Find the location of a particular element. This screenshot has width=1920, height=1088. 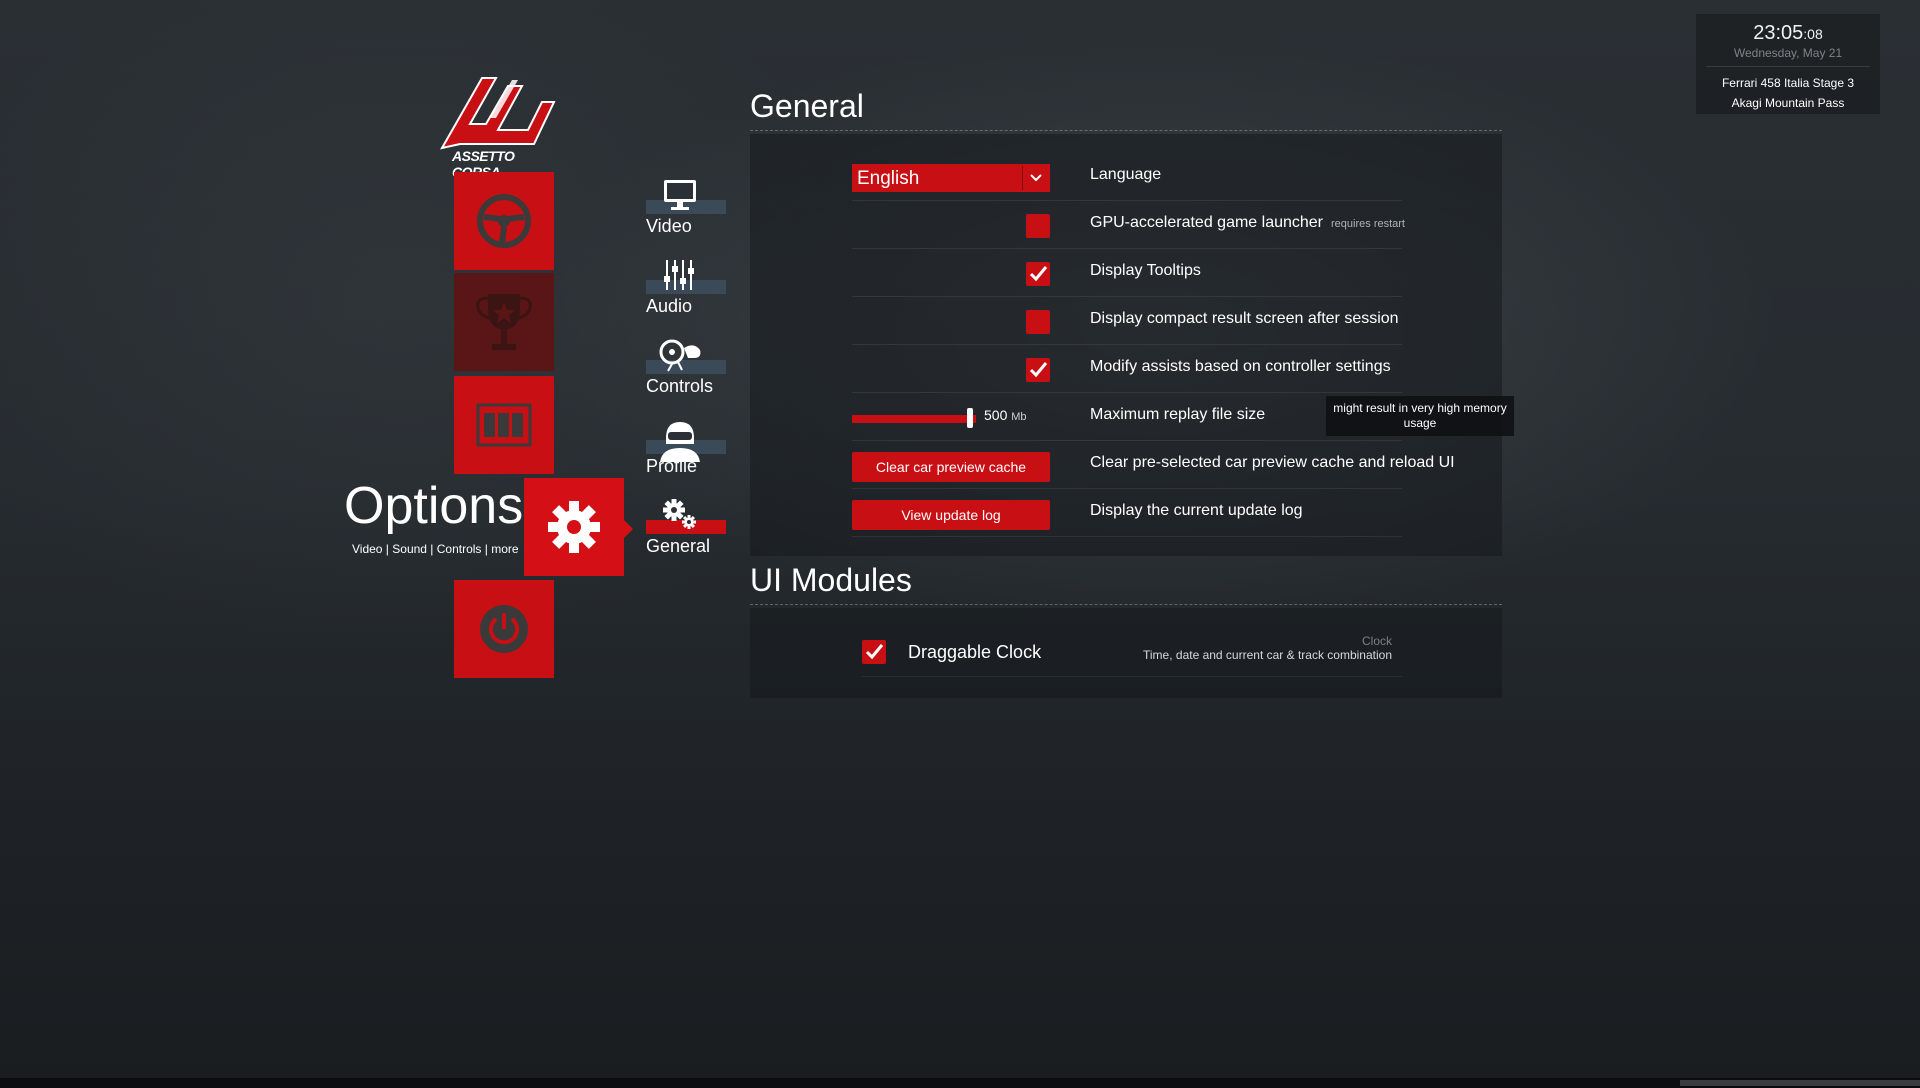

controller-icon is located at coordinates (680, 355).